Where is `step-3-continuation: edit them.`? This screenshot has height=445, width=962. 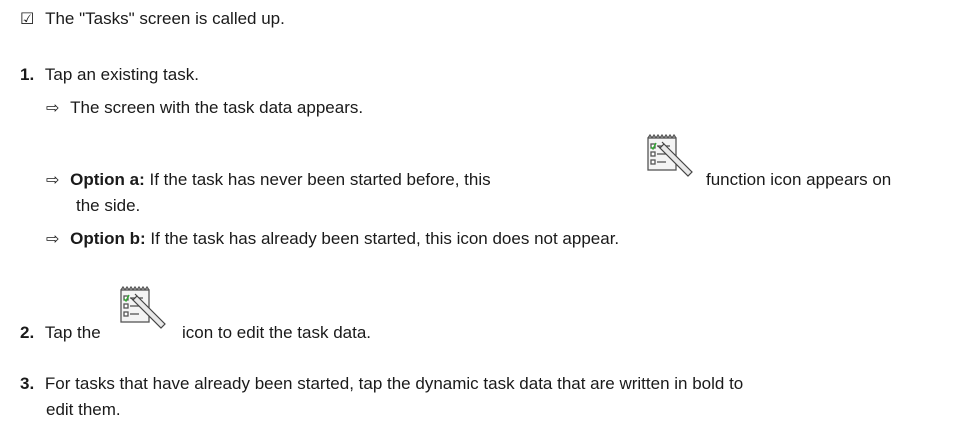 step-3-continuation: edit them. is located at coordinates (83, 410).